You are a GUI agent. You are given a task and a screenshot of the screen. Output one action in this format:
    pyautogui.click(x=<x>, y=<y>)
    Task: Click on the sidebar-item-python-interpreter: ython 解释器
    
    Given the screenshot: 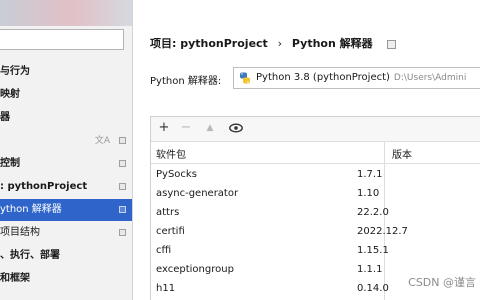 What is the action you would take?
    pyautogui.click(x=66, y=210)
    